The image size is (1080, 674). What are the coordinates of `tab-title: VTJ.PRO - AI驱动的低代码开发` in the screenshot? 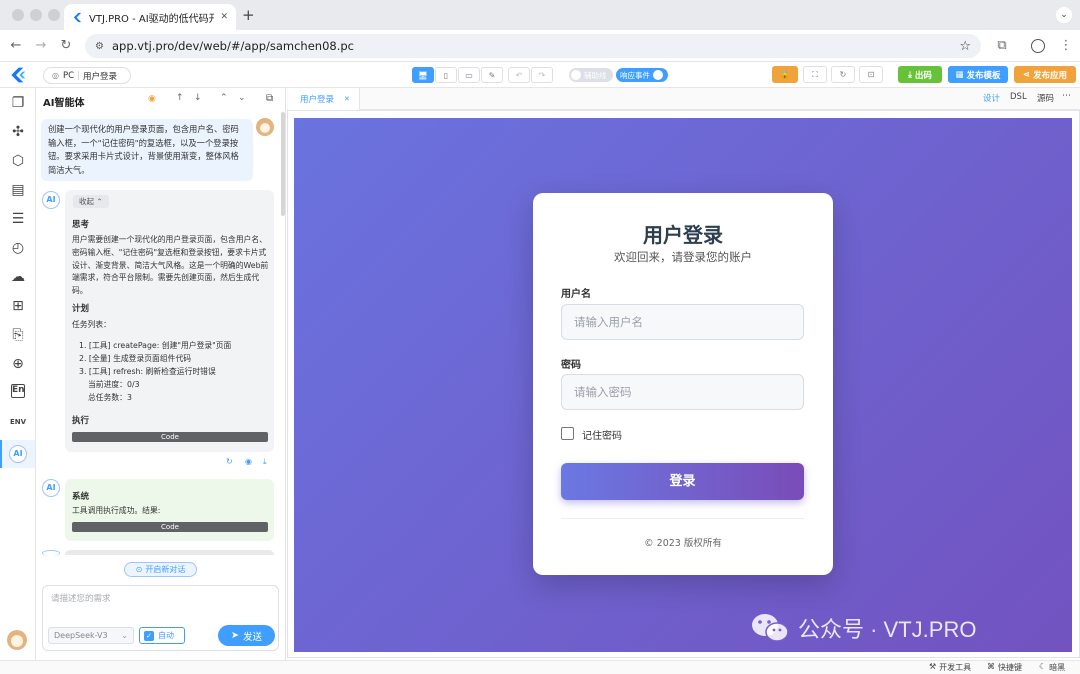 It's located at (152, 19).